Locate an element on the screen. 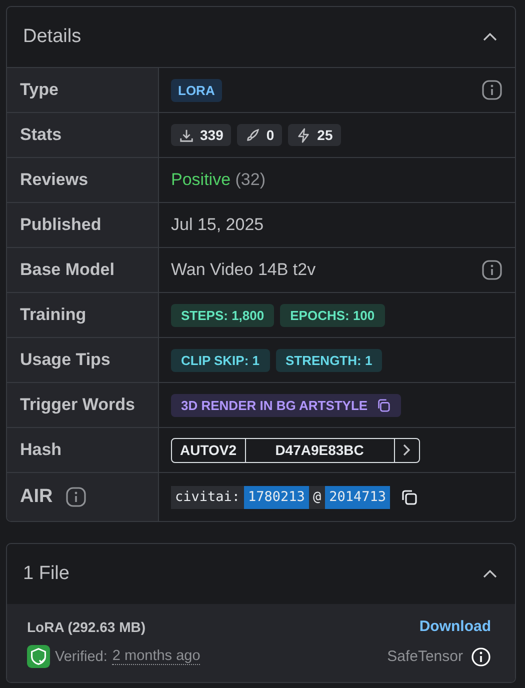  stat-count: 0 is located at coordinates (270, 135).